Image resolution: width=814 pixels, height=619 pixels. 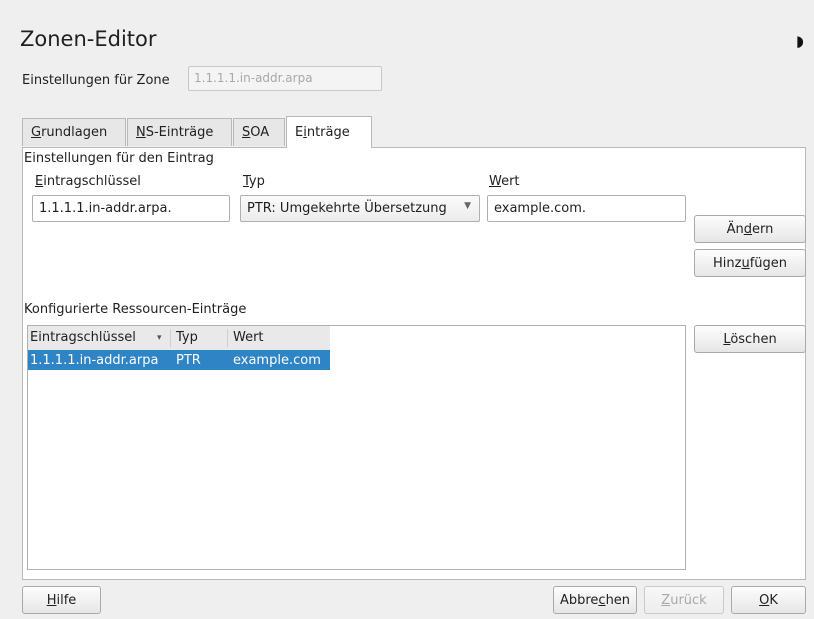 What do you see at coordinates (88, 39) in the screenshot?
I see `page-title: Zonen-Editor` at bounding box center [88, 39].